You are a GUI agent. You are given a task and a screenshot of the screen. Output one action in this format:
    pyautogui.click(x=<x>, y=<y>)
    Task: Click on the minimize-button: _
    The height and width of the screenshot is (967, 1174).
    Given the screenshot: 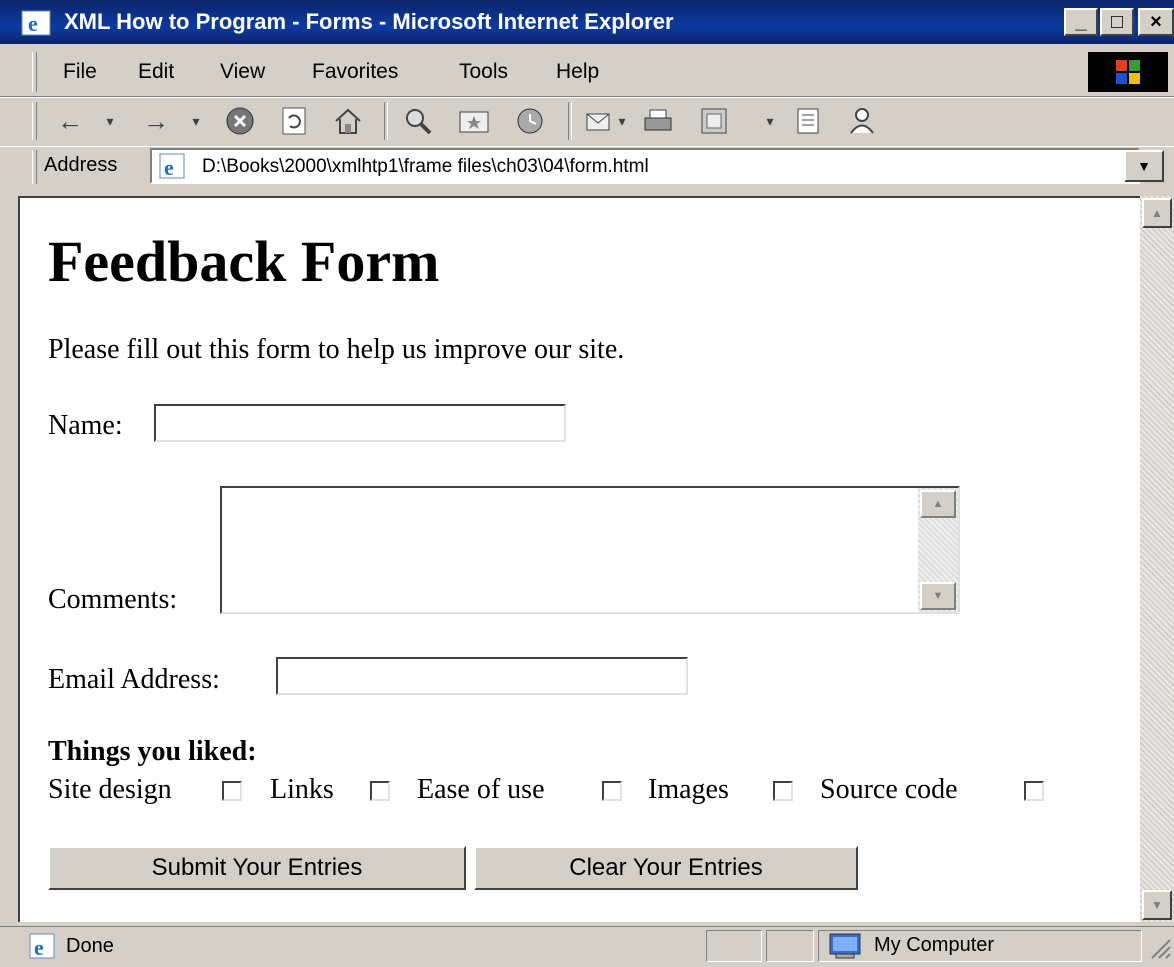 What is the action you would take?
    pyautogui.click(x=1081, y=22)
    